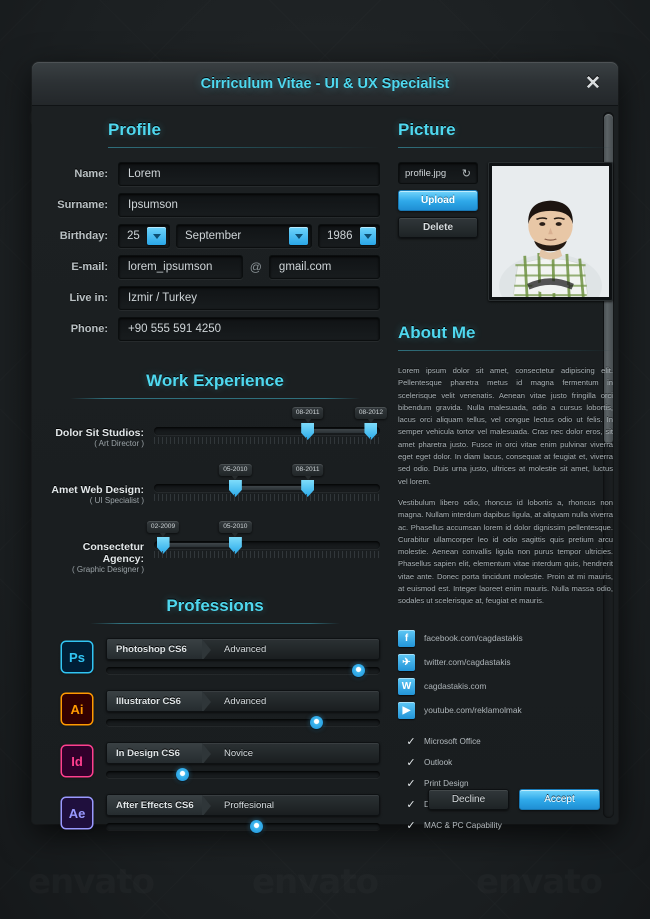  I want to click on profile-photo-frame, so click(550, 231).